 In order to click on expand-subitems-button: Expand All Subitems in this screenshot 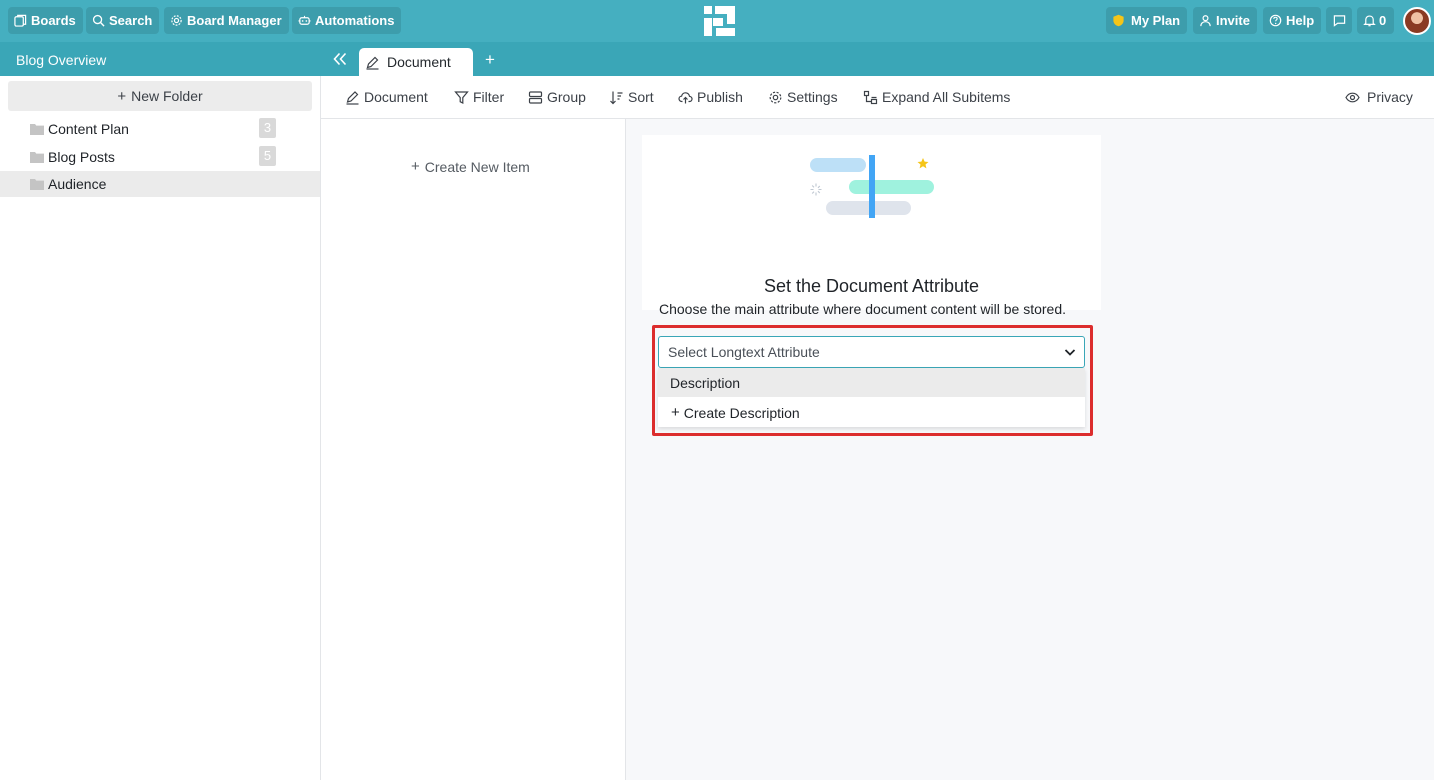, I will do `click(936, 97)`.